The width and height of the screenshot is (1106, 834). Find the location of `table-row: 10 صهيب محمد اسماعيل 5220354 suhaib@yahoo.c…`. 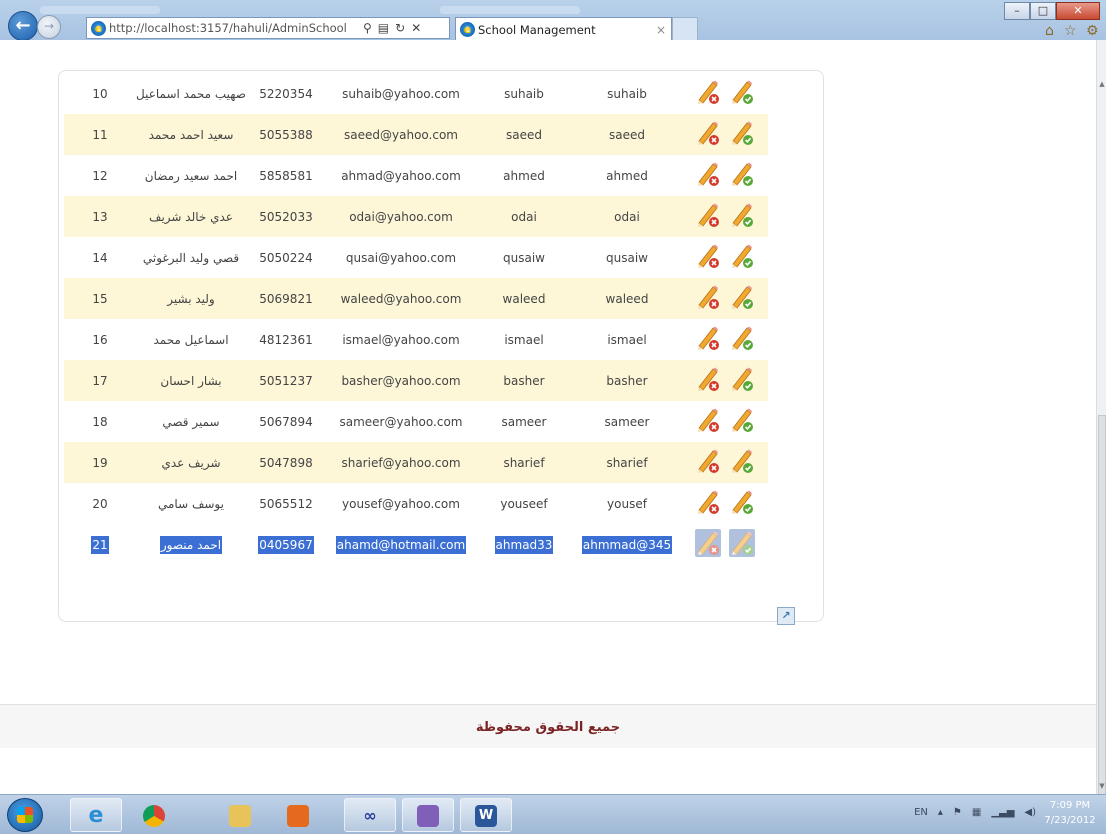

table-row: 10 صهيب محمد اسماعيل 5220354 suhaib@yahoo.c… is located at coordinates (416, 93).